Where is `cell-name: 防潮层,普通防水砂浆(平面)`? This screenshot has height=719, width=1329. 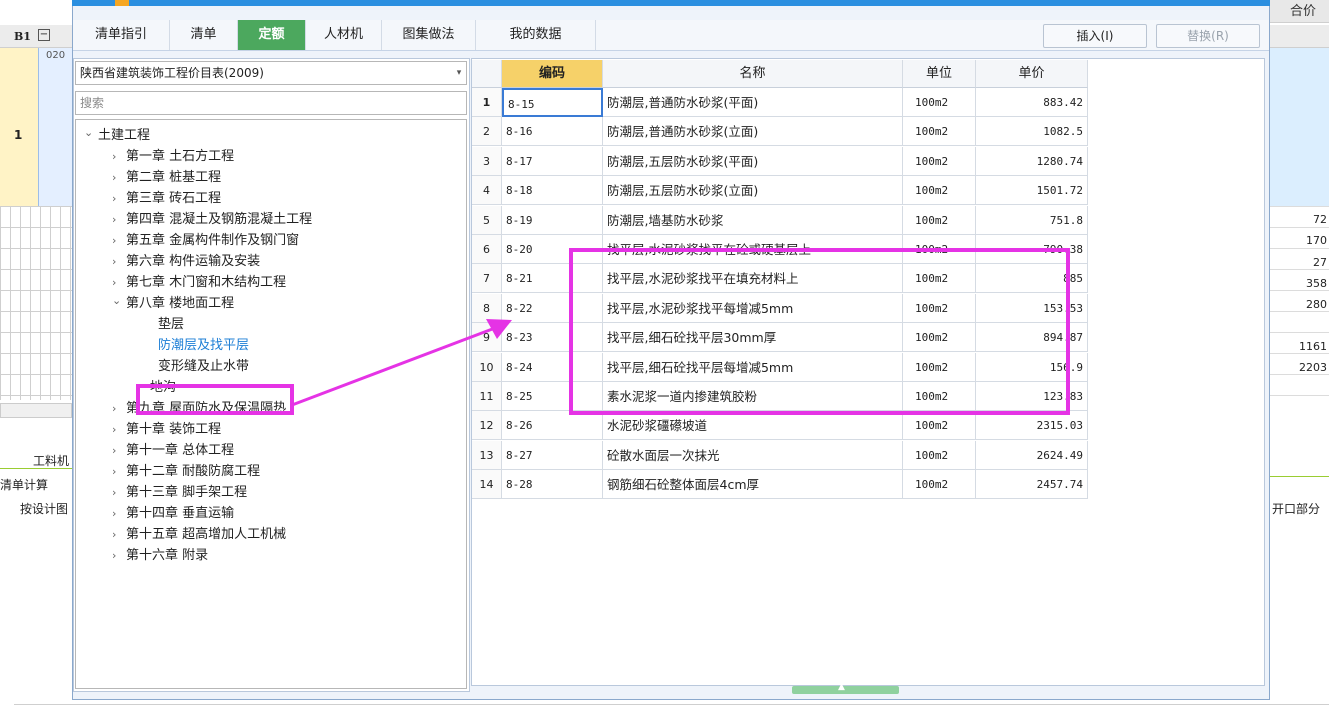
cell-name: 防潮层,普通防水砂浆(平面) is located at coordinates (753, 102).